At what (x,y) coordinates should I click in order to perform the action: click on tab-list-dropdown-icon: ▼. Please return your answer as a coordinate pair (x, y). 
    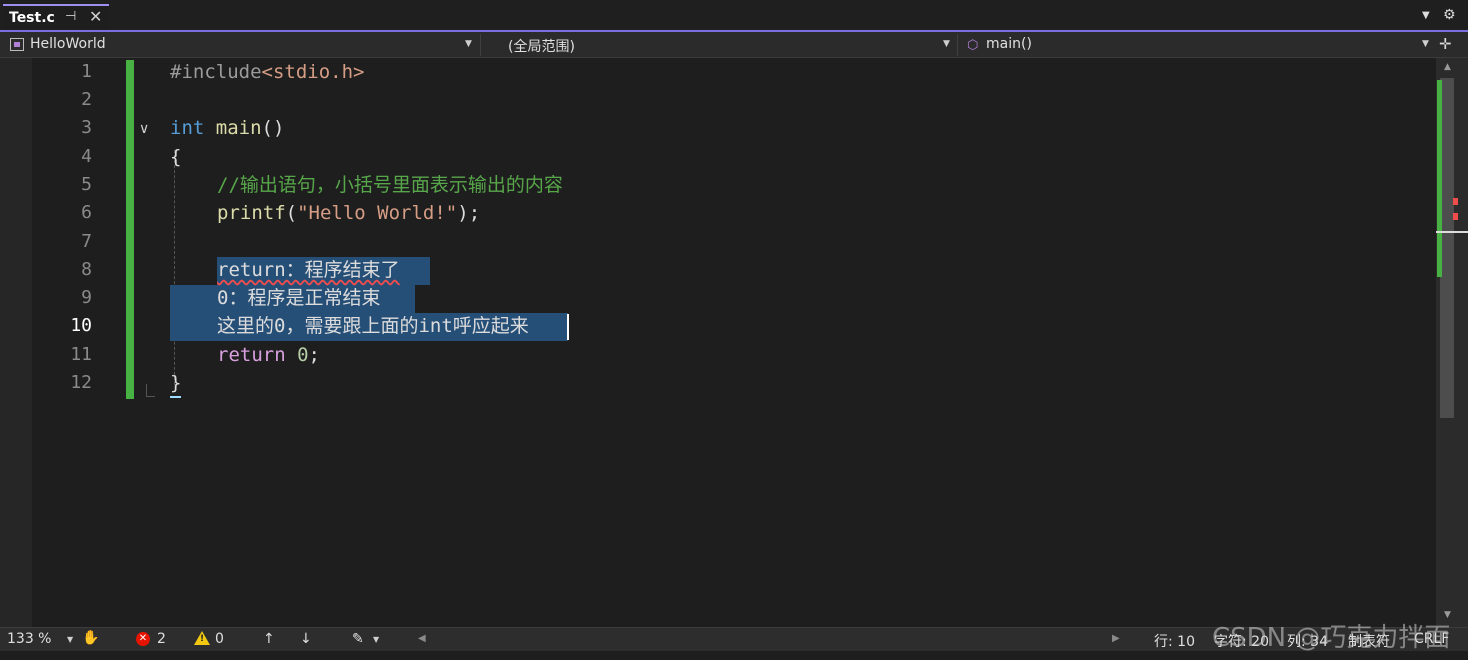
    Looking at the image, I should click on (1426, 15).